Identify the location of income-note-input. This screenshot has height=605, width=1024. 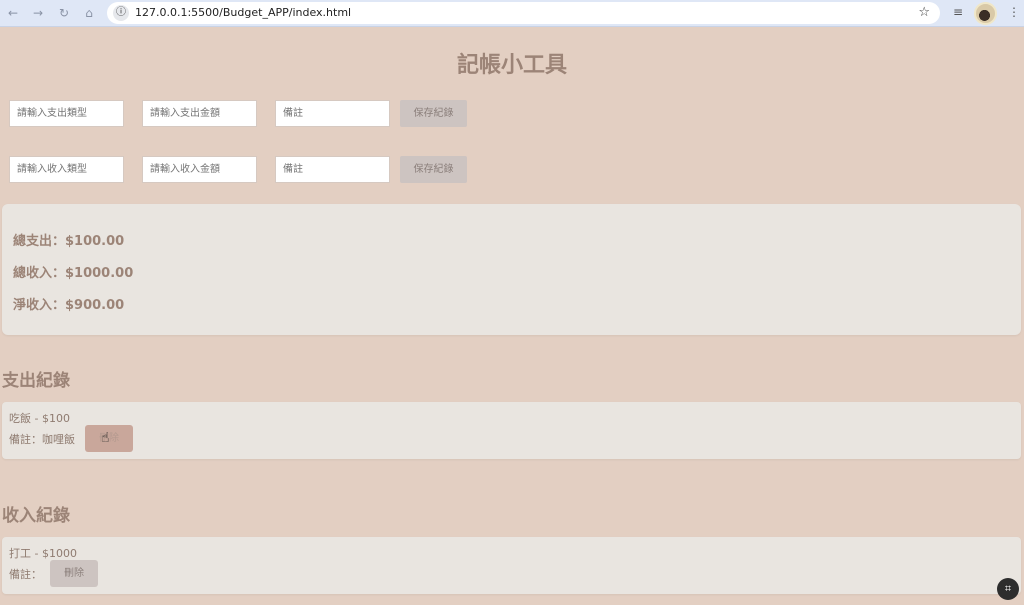
(332, 169).